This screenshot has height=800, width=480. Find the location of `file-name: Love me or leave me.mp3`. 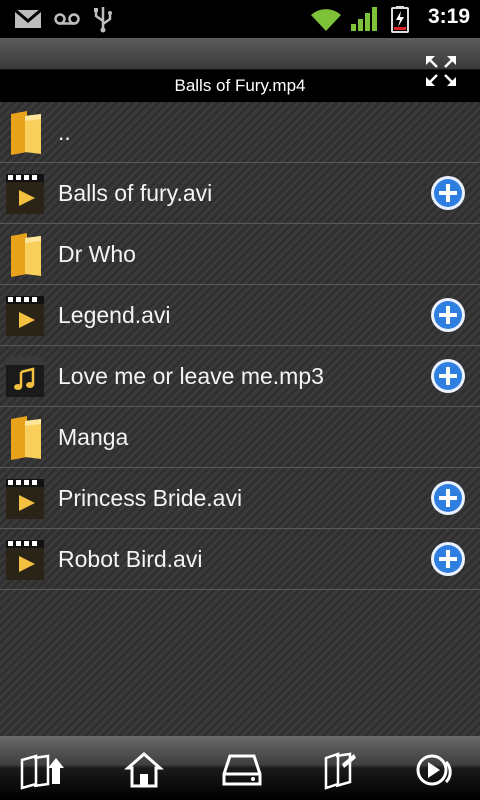

file-name: Love me or leave me.mp3 is located at coordinates (191, 376).